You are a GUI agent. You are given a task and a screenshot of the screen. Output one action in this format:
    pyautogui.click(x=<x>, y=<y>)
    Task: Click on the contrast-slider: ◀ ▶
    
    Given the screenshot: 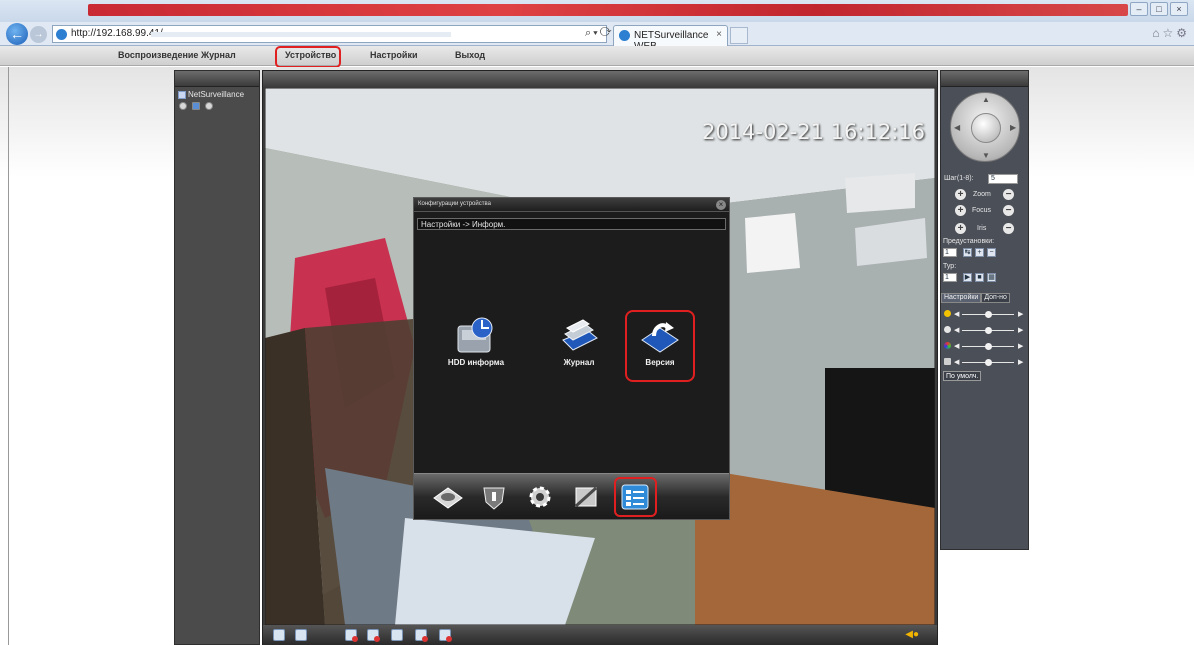 What is the action you would take?
    pyautogui.click(x=985, y=330)
    